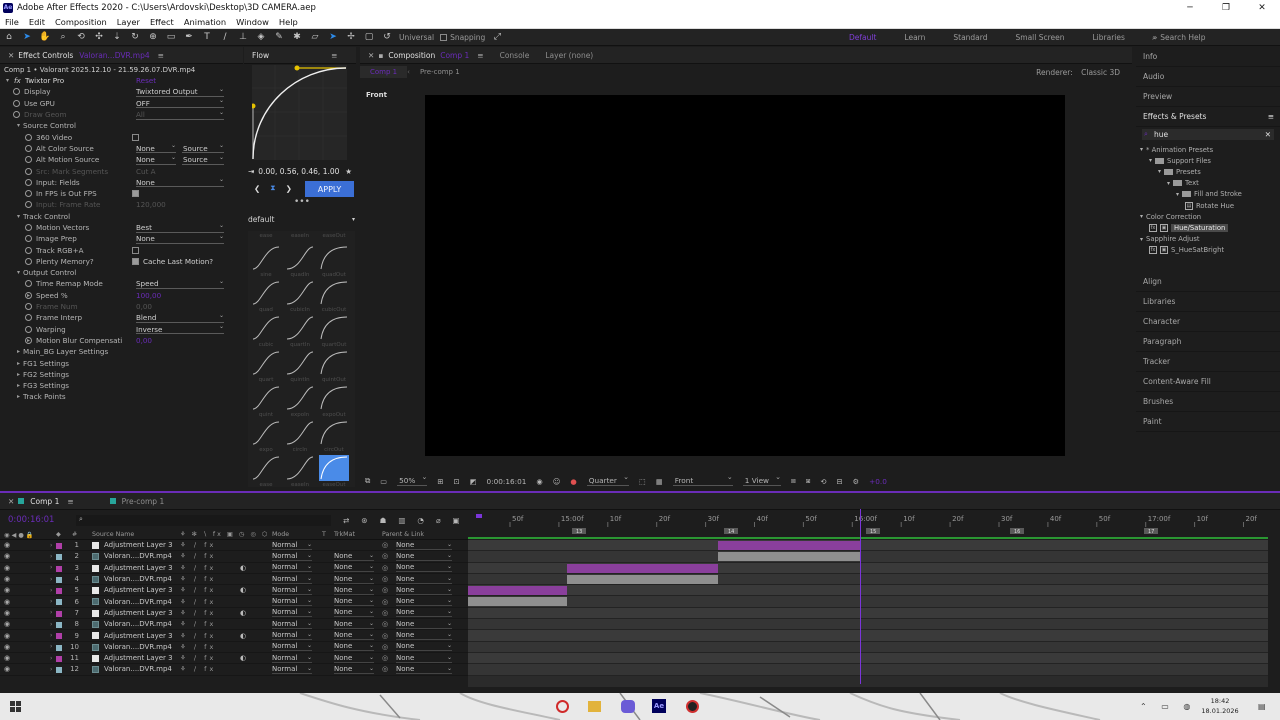  Describe the element at coordinates (280, 534) in the screenshot. I see `column-mode: Mode` at that location.